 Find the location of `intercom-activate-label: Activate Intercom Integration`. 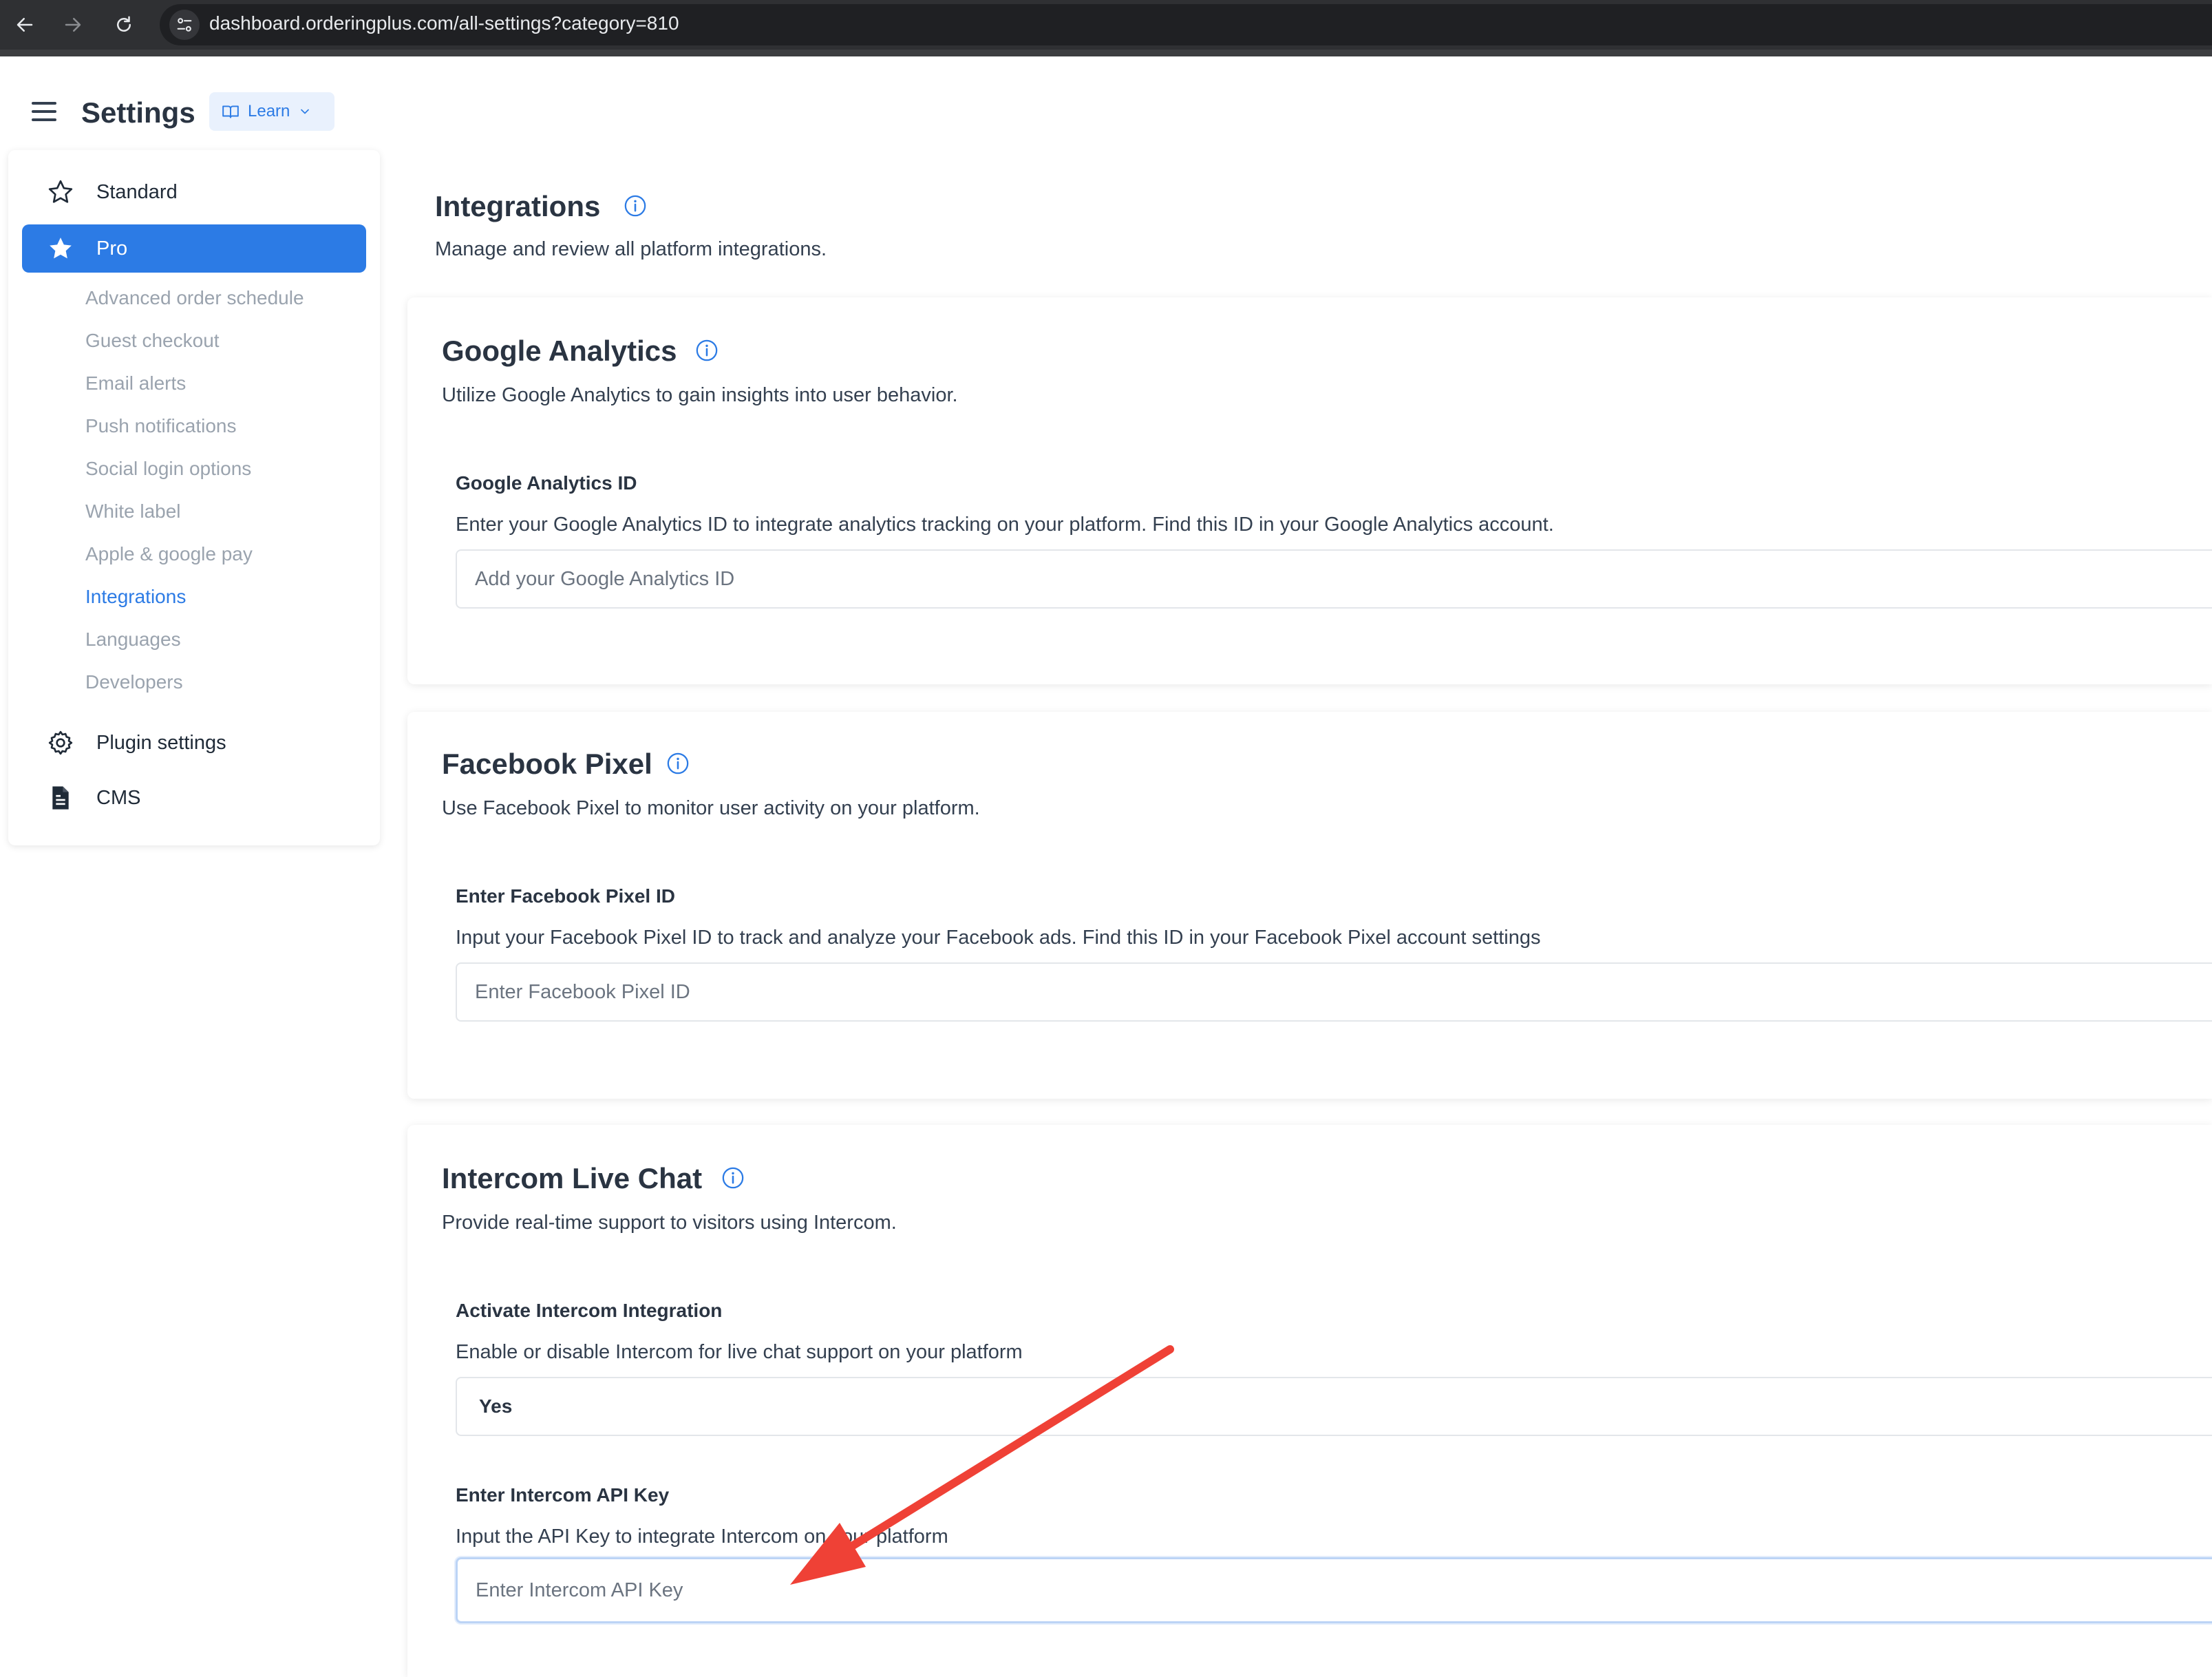

intercom-activate-label: Activate Intercom Integration is located at coordinates (589, 1310).